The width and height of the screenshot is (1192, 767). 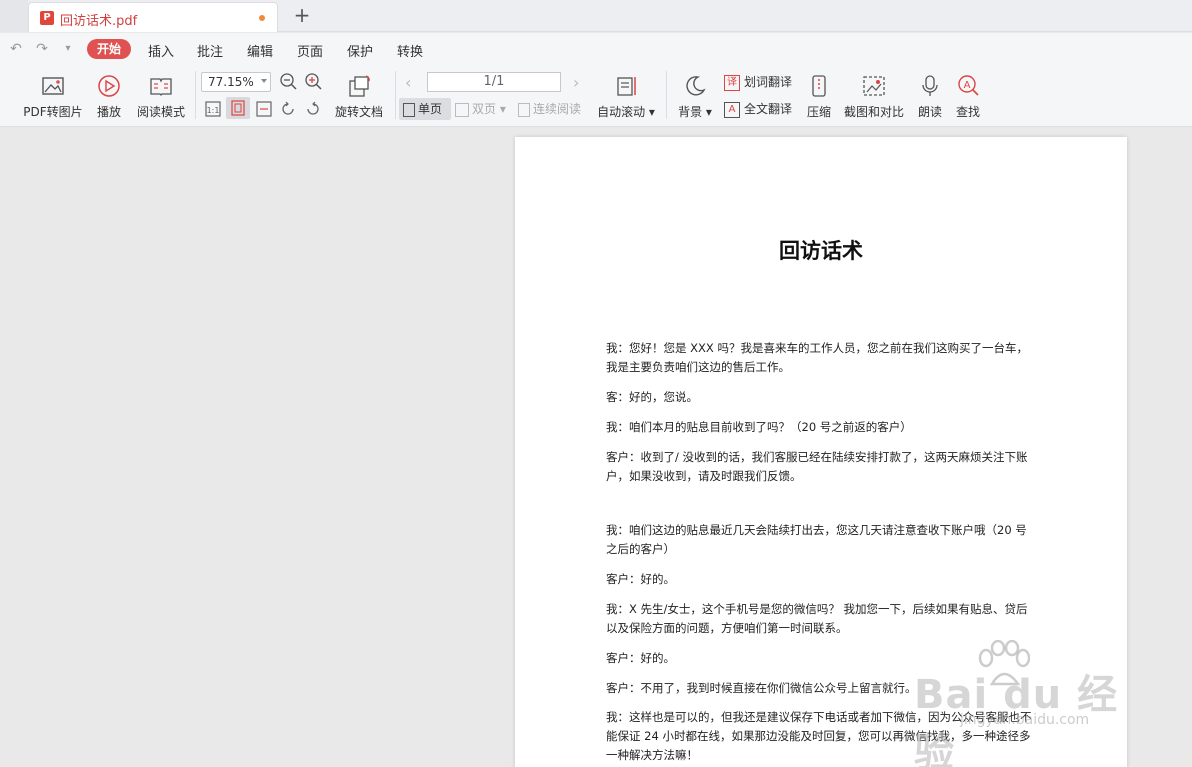 What do you see at coordinates (53, 96) in the screenshot?
I see `pdf-to-image-button: PDF转图片` at bounding box center [53, 96].